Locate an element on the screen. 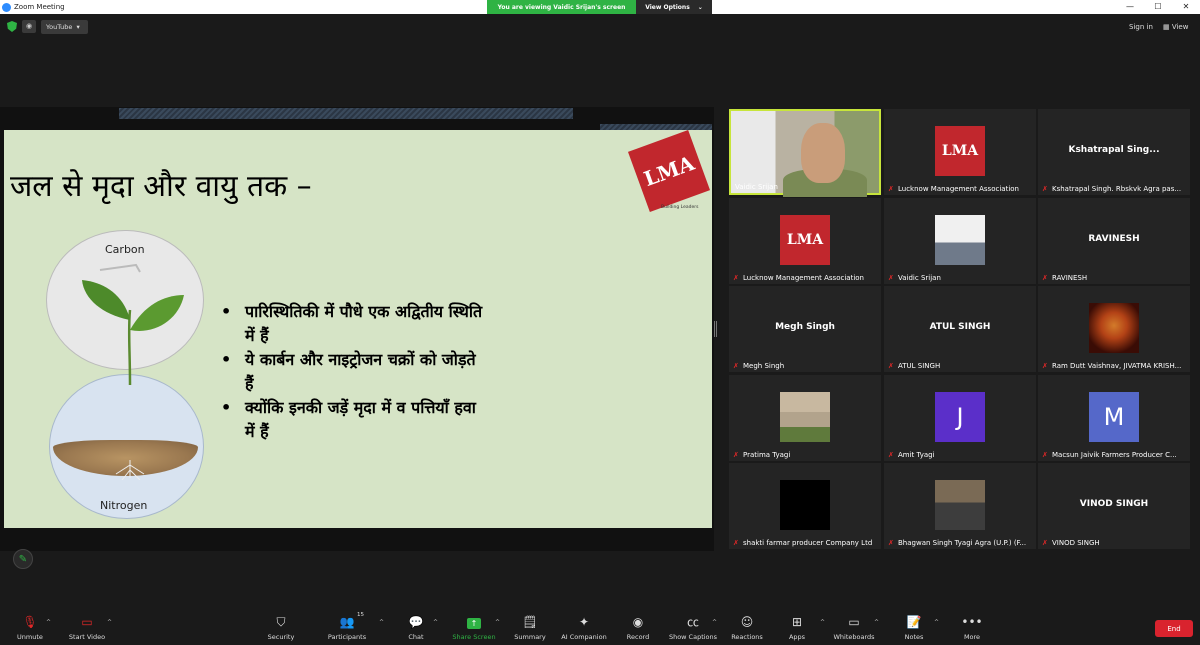 This screenshot has width=1200, height=645. participant-tile: ✗ shakti farmar producer Company Ltd is located at coordinates (805, 506).